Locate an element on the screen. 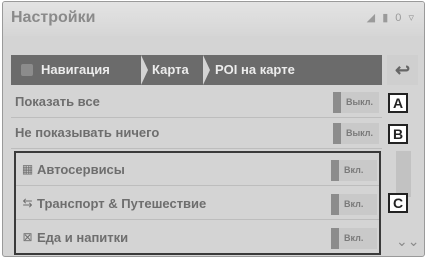 The image size is (427, 259). breadcrumb-item-navigation: Навигация is located at coordinates (75, 70).